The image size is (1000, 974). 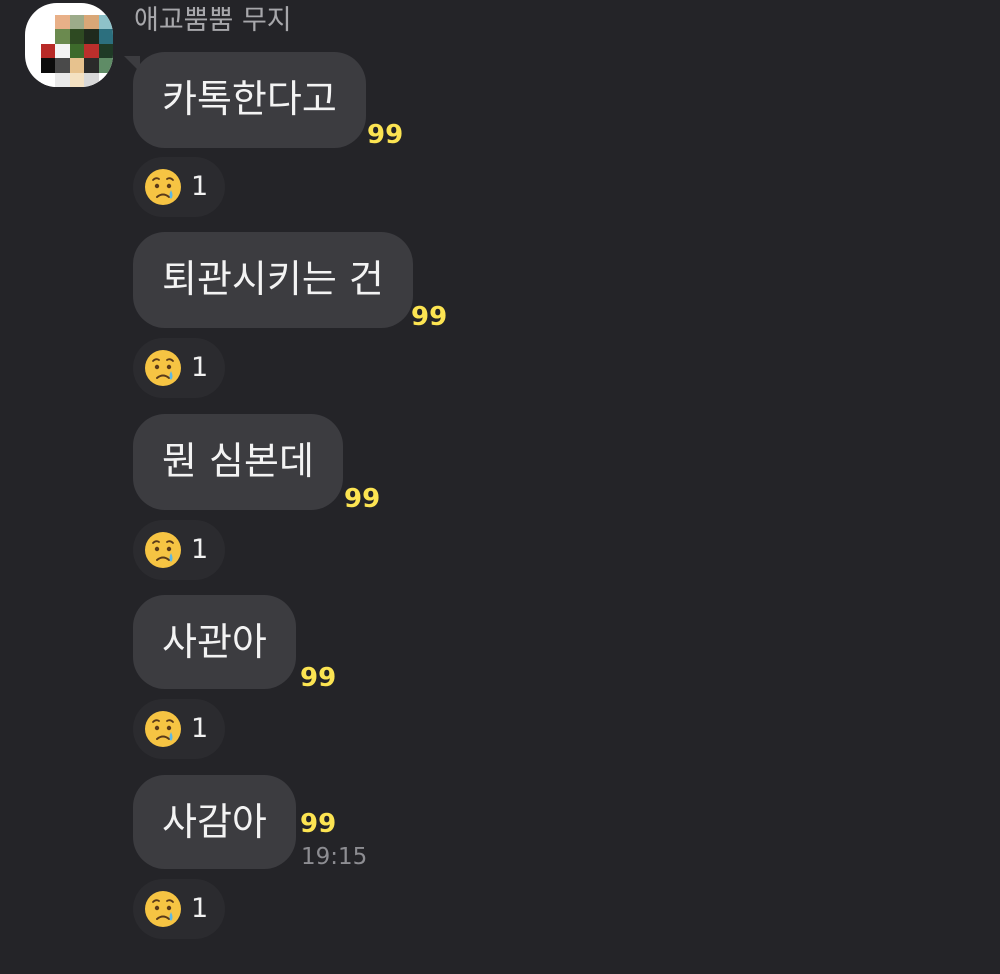 I want to click on message-bubble: 사감아, so click(x=214, y=822).